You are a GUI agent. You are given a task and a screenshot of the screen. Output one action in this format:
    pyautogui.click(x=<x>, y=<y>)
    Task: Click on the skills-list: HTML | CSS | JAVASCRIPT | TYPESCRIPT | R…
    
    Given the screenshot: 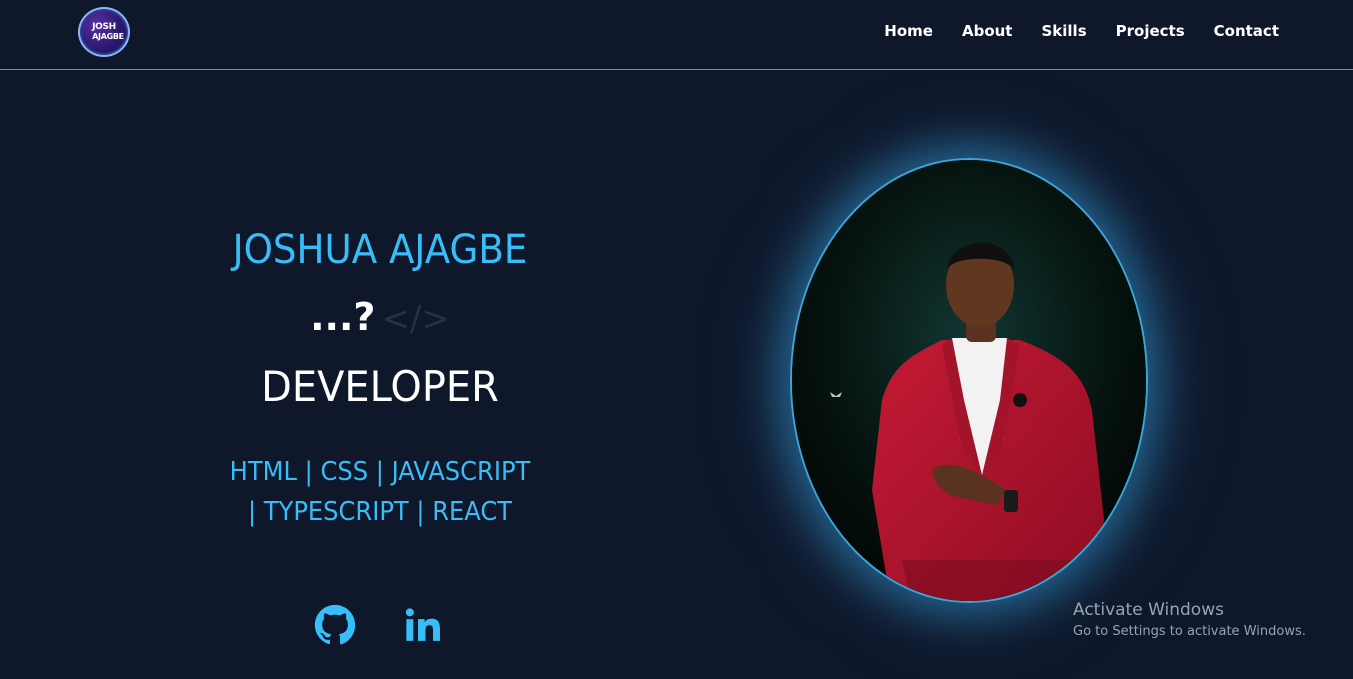 What is the action you would take?
    pyautogui.click(x=380, y=492)
    